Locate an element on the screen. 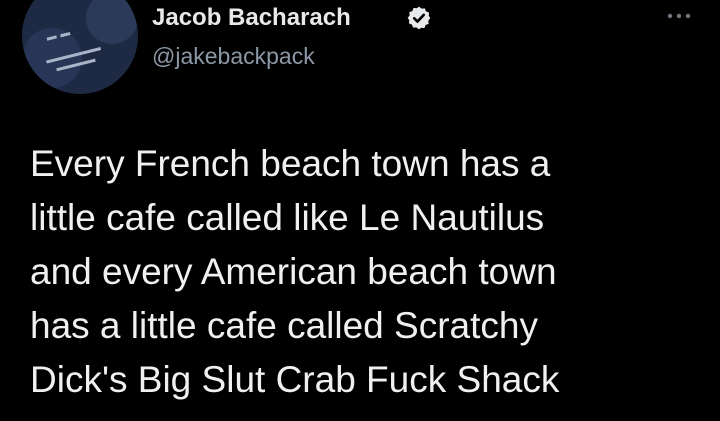 The width and height of the screenshot is (720, 421). avatar-image is located at coordinates (80, 47).